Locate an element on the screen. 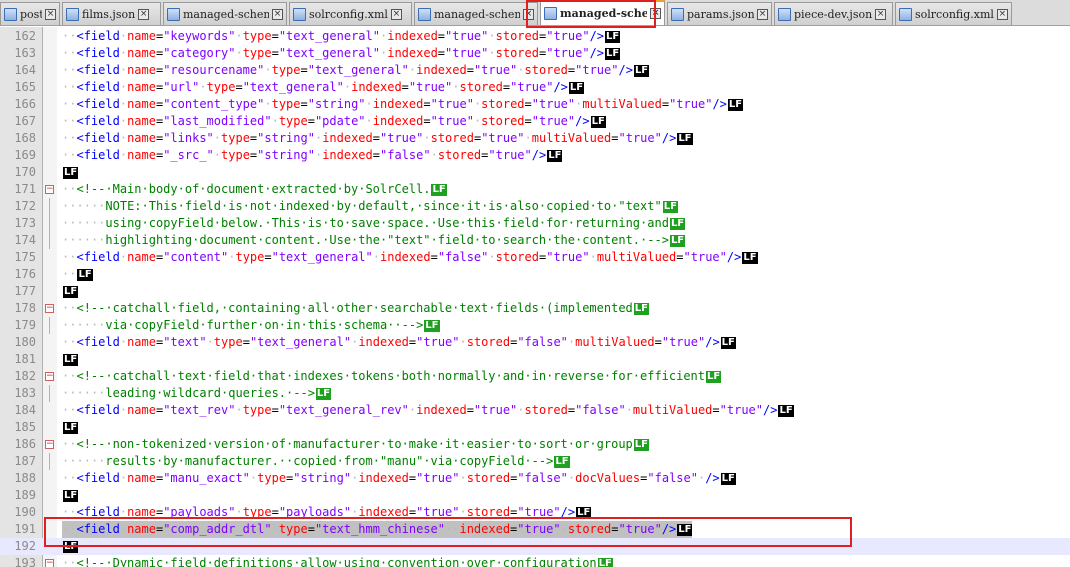 Image resolution: width=1070 pixels, height=567 pixels. code-line: 189 LF is located at coordinates (535, 495).